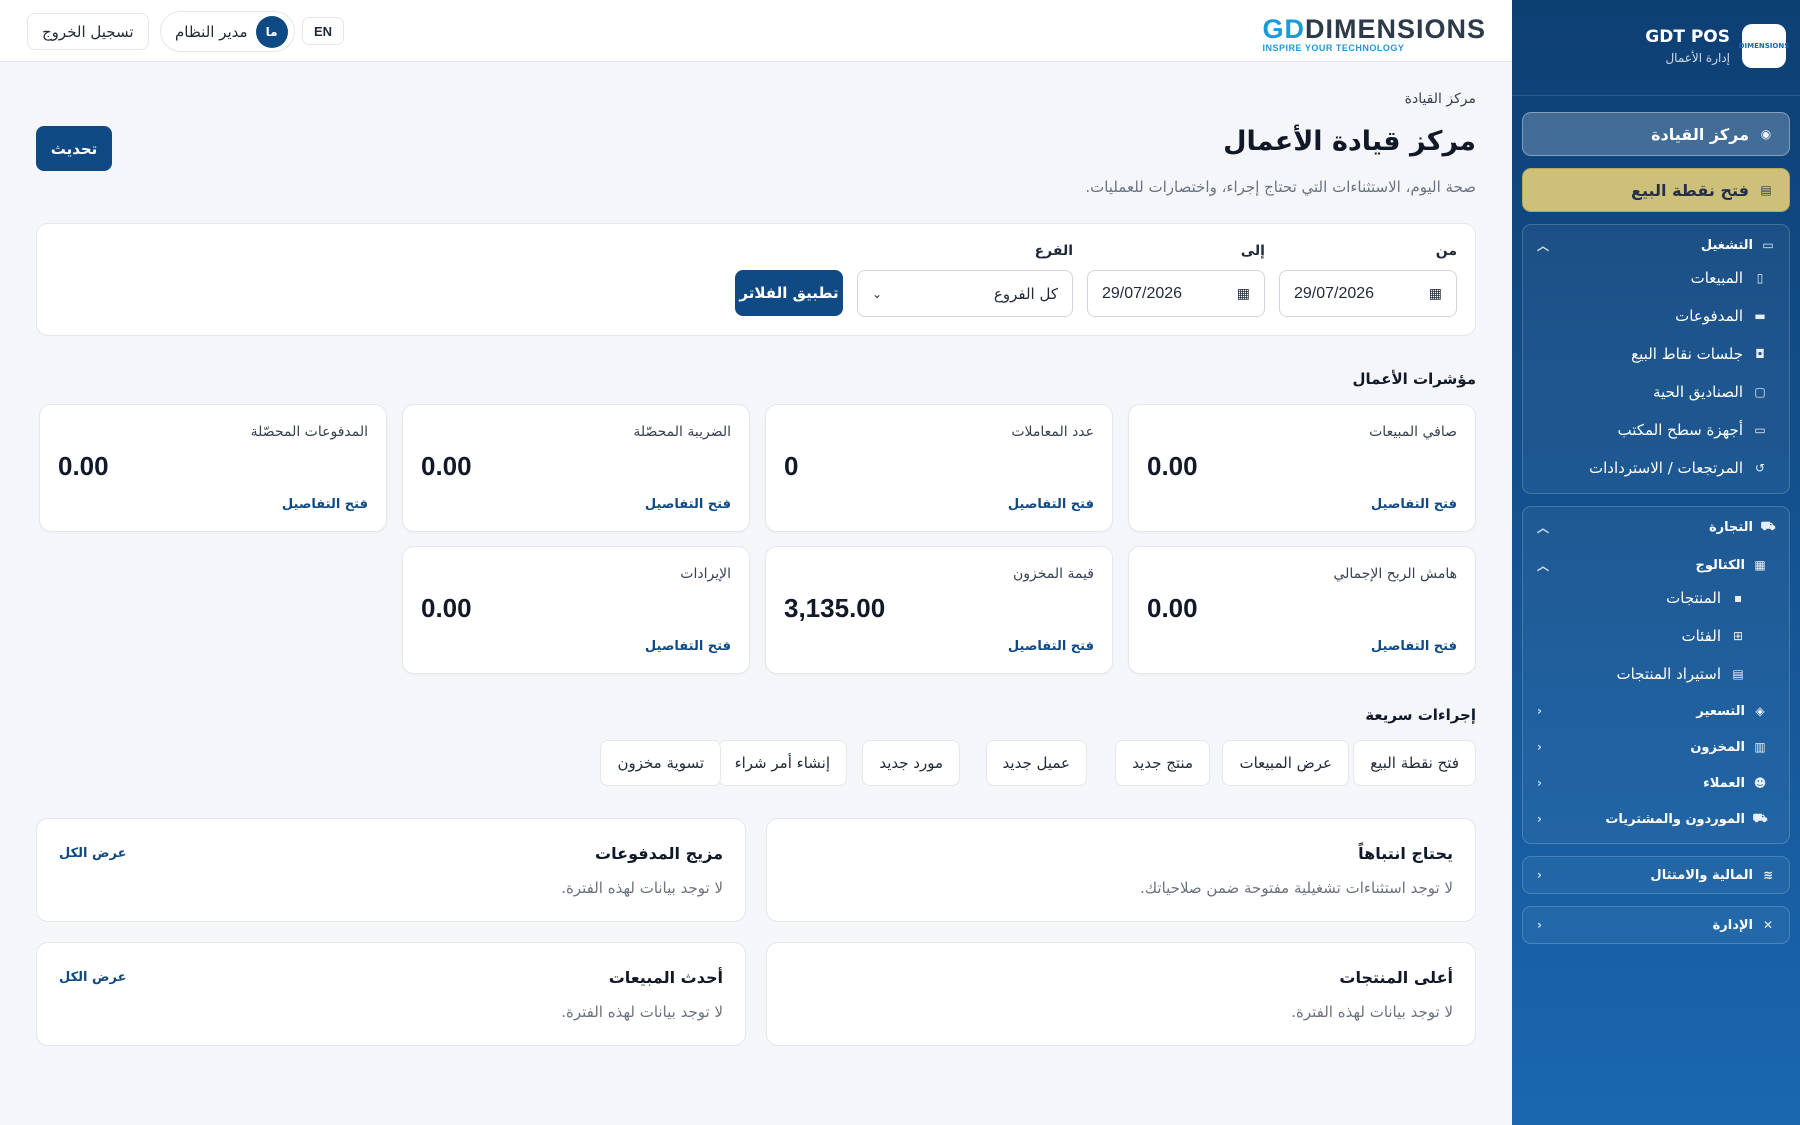  Describe the element at coordinates (1656, 747) in the screenshot. I see `sidebar-item-inventory: ▥ المخزون ‹` at that location.